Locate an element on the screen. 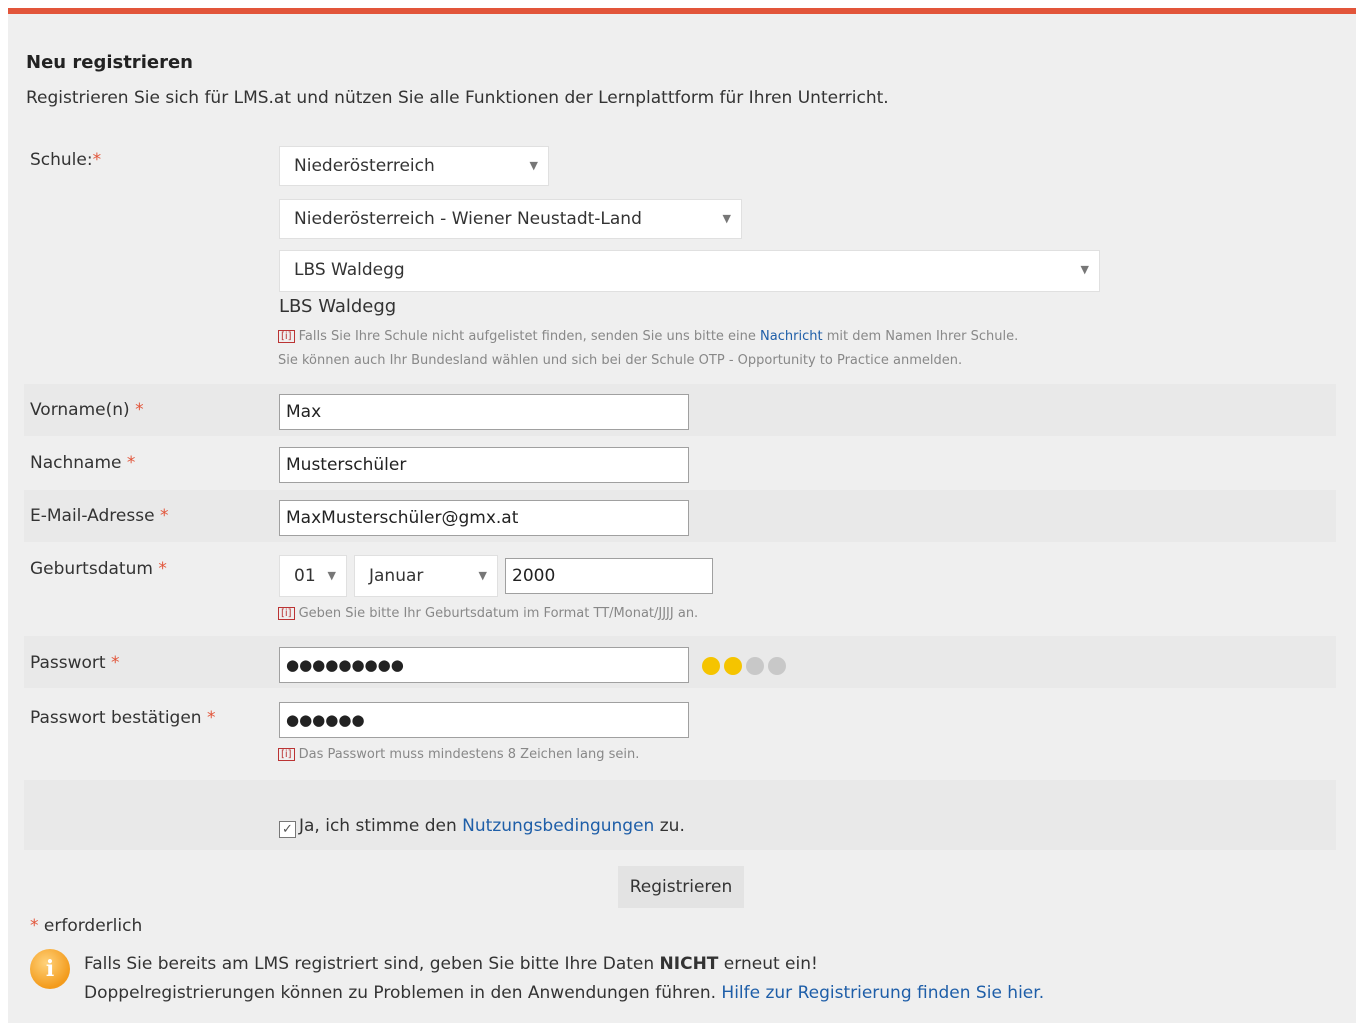 This screenshot has width=1356, height=1023. school-label-text: Schule: is located at coordinates (61, 160).